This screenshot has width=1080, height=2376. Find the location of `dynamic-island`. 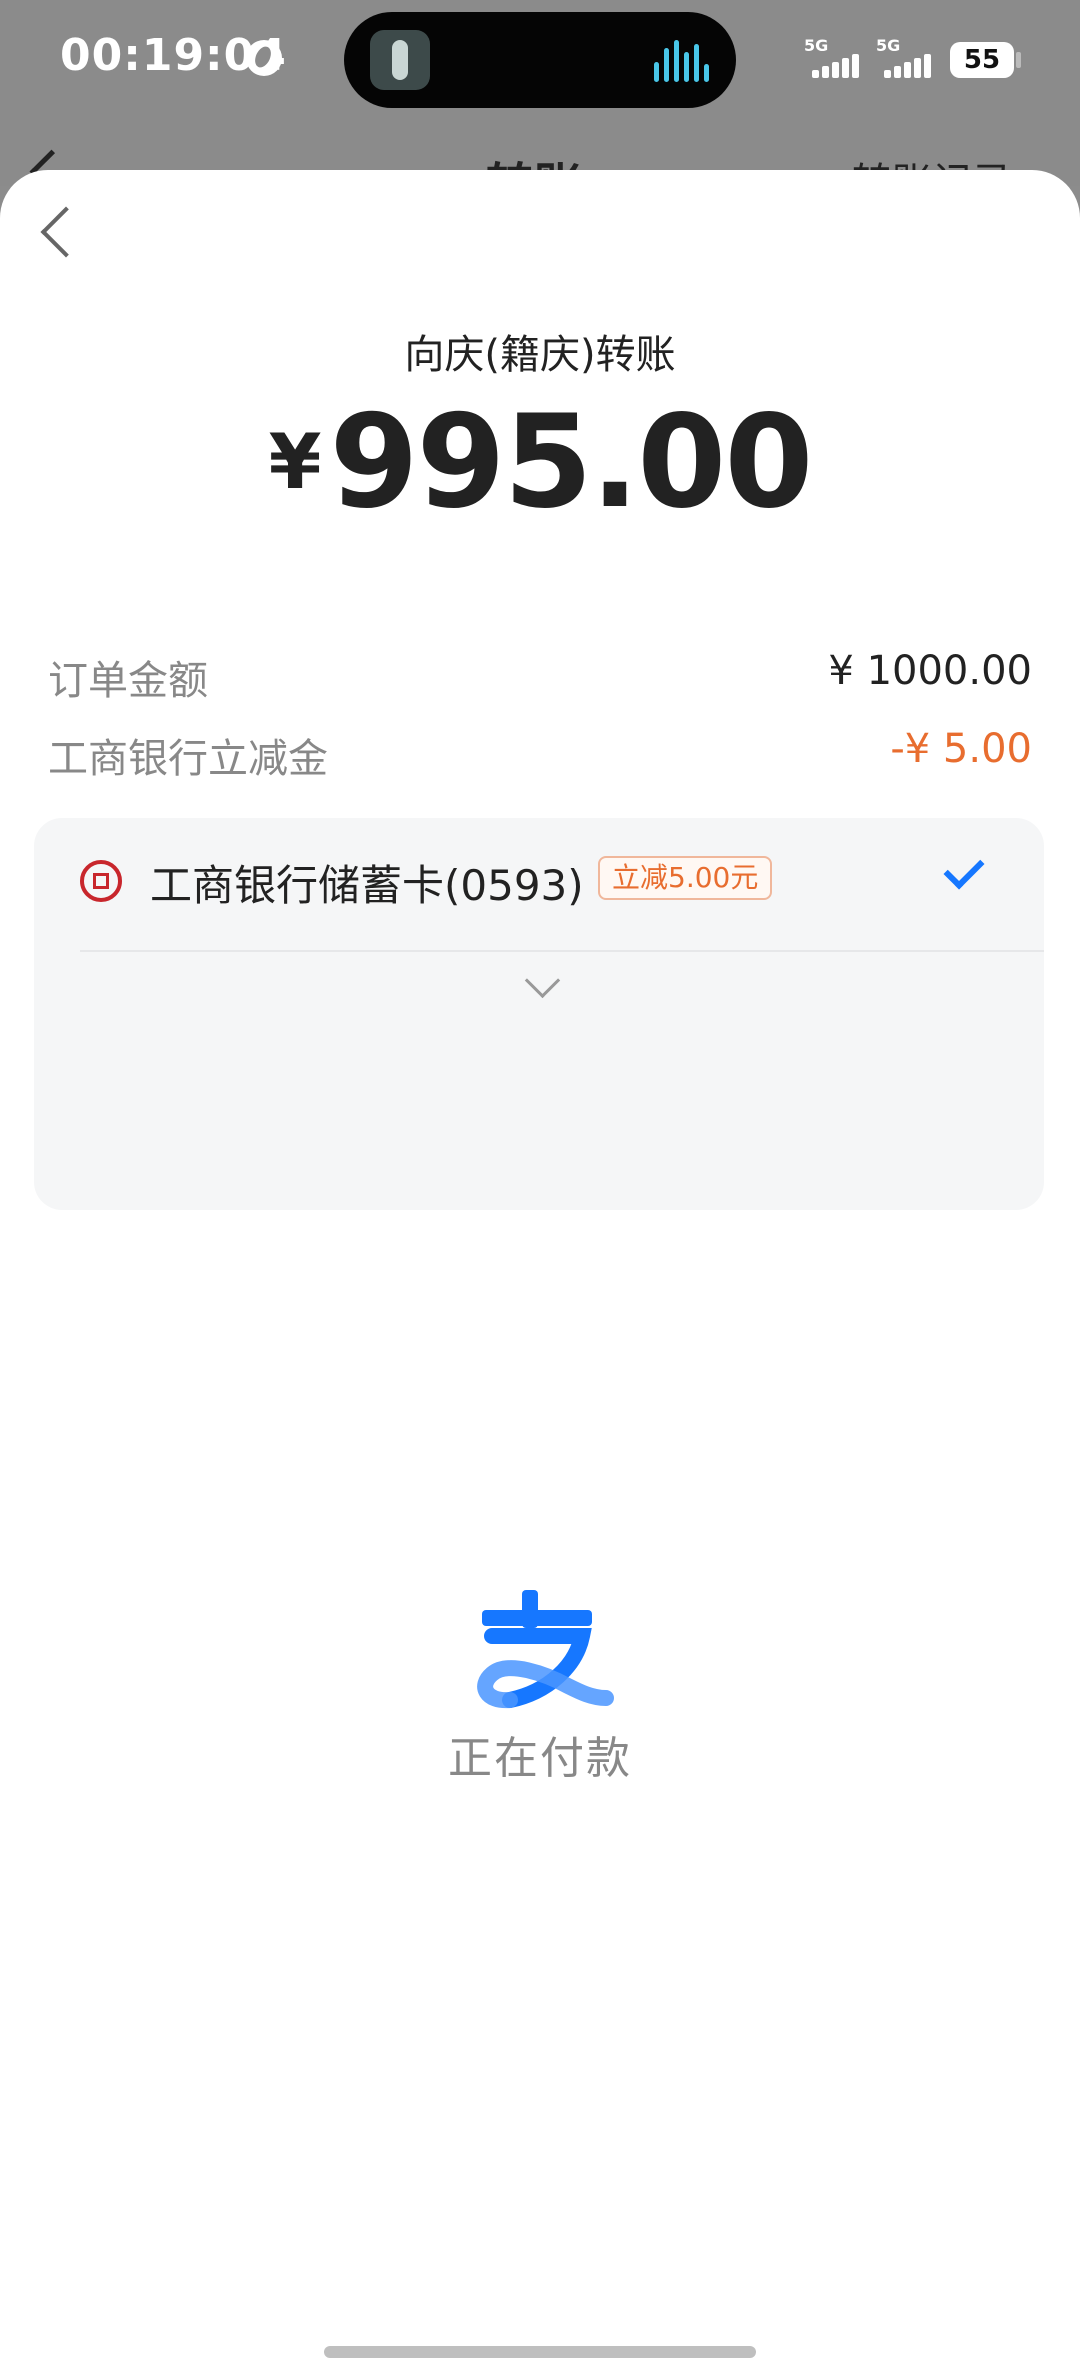

dynamic-island is located at coordinates (540, 60).